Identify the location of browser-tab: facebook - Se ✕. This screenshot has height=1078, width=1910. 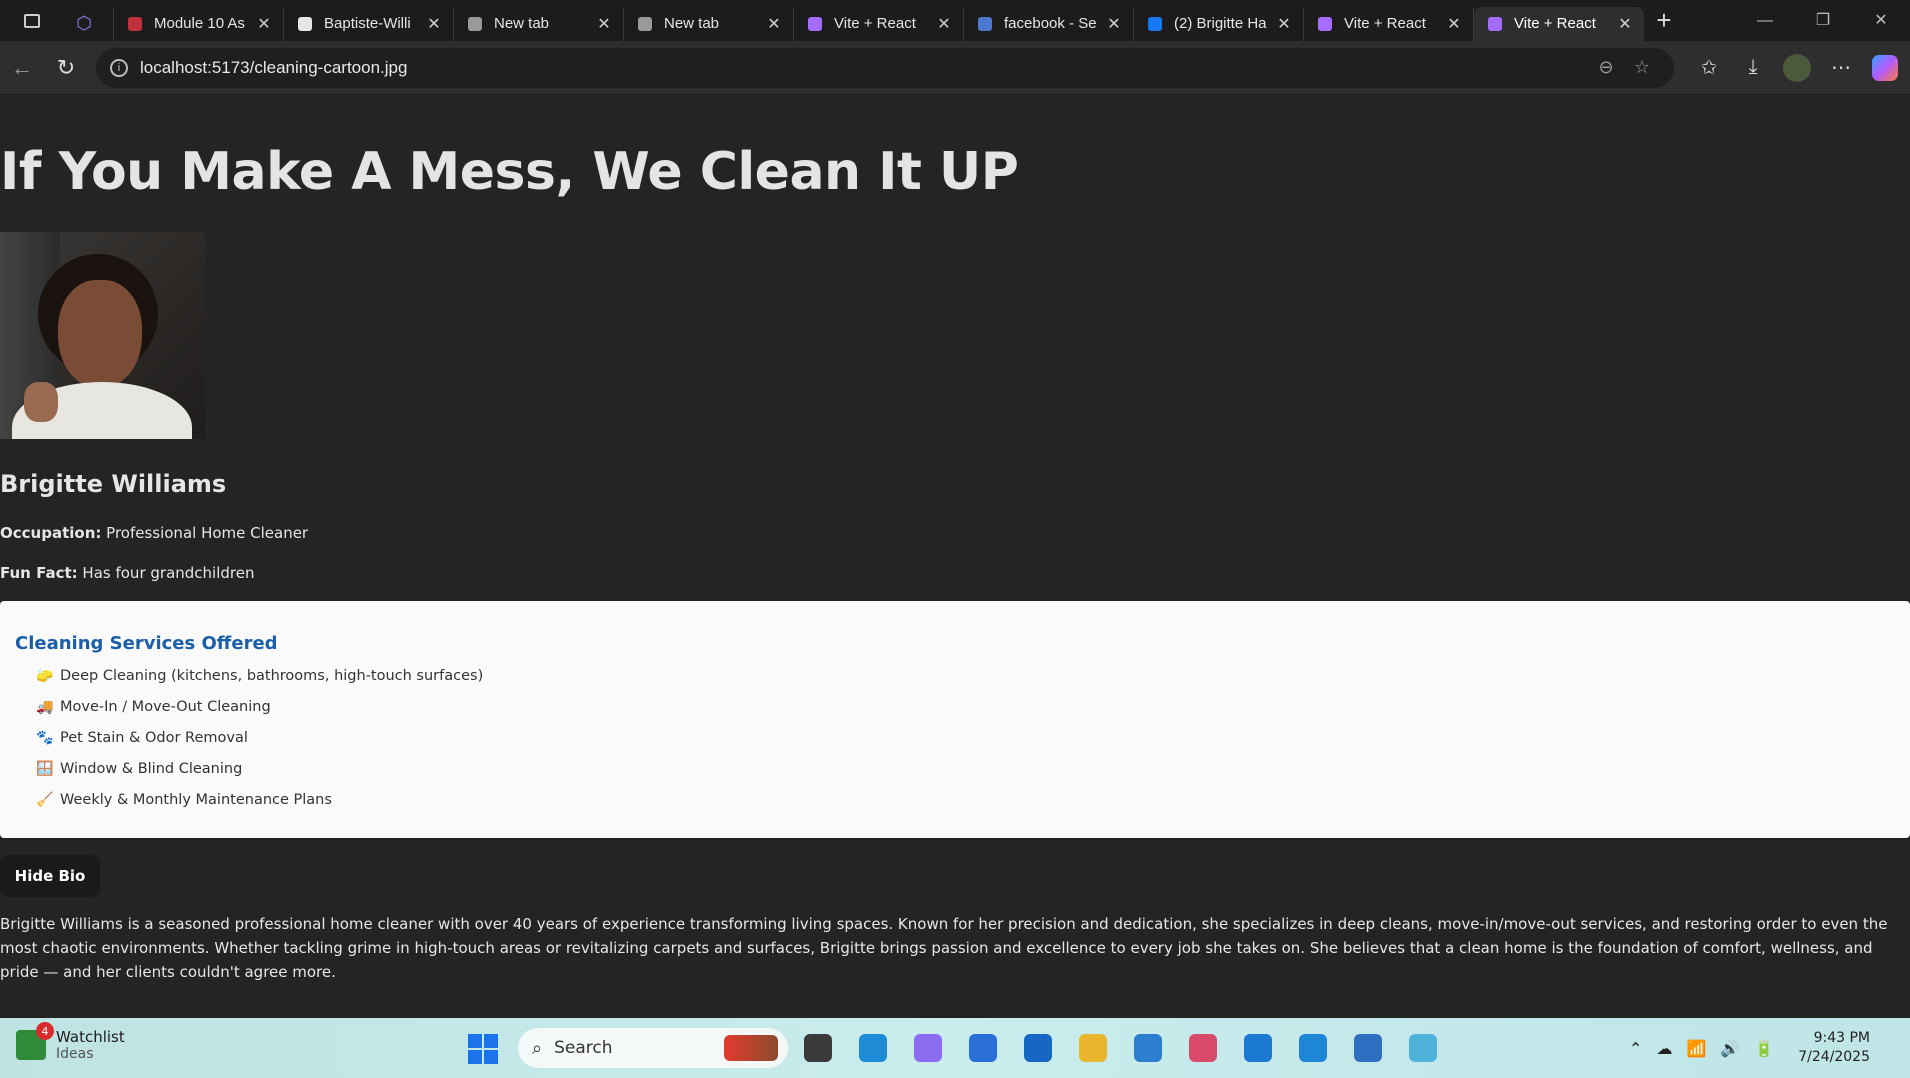
(1049, 23).